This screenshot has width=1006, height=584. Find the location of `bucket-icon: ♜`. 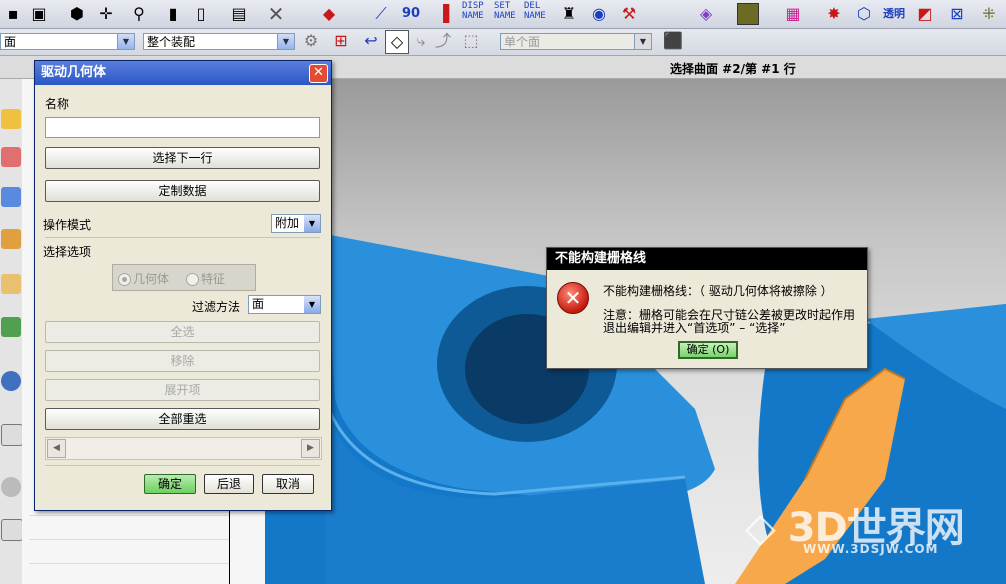

bucket-icon: ♜ is located at coordinates (569, 14).